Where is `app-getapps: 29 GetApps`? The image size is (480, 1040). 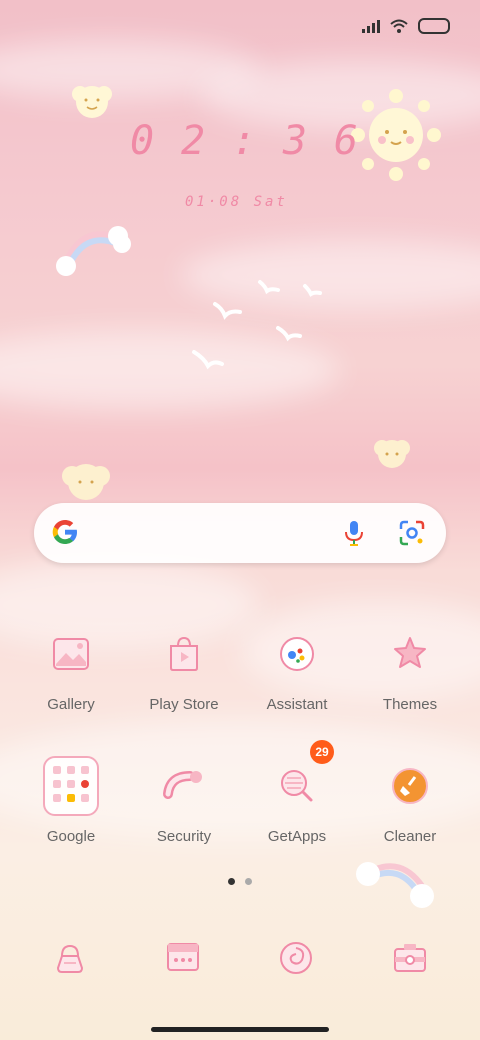
app-getapps: 29 GetApps is located at coordinates (297, 792).